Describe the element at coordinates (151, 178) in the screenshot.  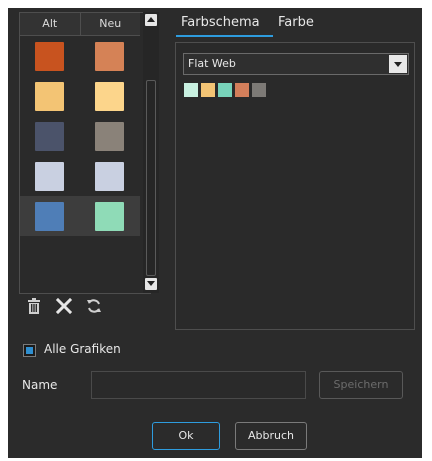
I see `scroll-track` at that location.